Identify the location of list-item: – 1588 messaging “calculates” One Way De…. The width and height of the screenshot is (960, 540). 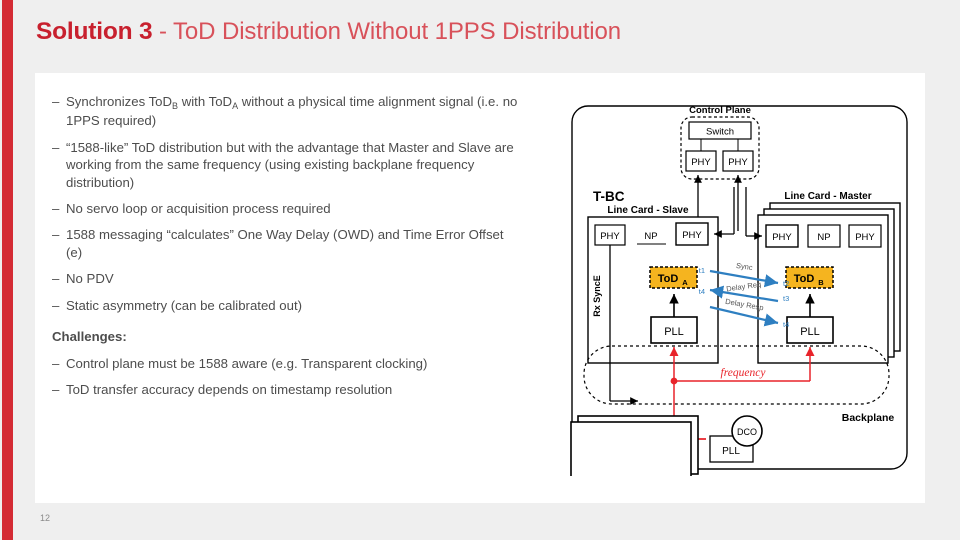
(287, 243).